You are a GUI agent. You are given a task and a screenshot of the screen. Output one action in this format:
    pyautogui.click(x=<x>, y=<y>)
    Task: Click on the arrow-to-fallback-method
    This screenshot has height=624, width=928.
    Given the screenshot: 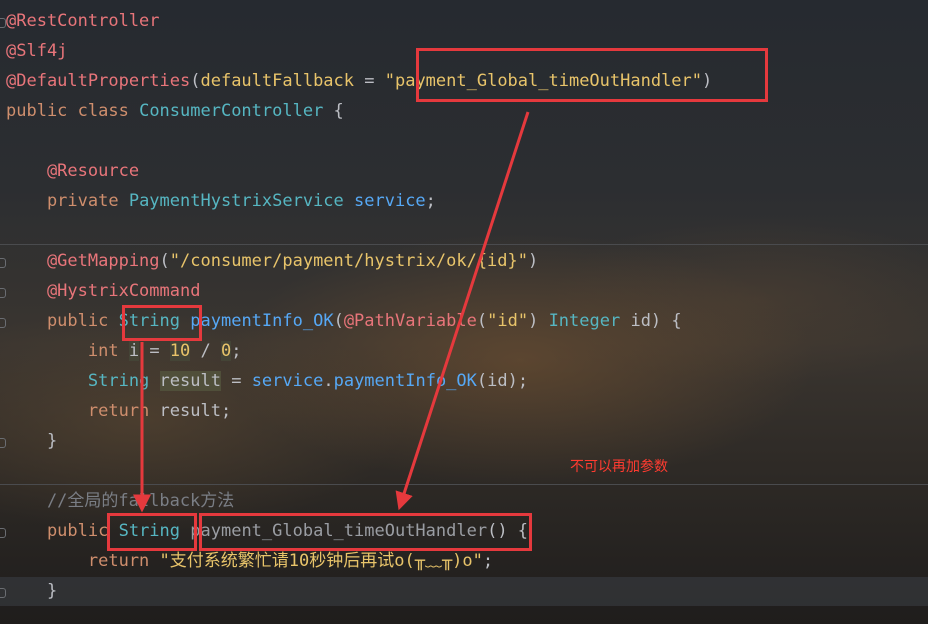 What is the action you would take?
    pyautogui.click(x=462, y=311)
    